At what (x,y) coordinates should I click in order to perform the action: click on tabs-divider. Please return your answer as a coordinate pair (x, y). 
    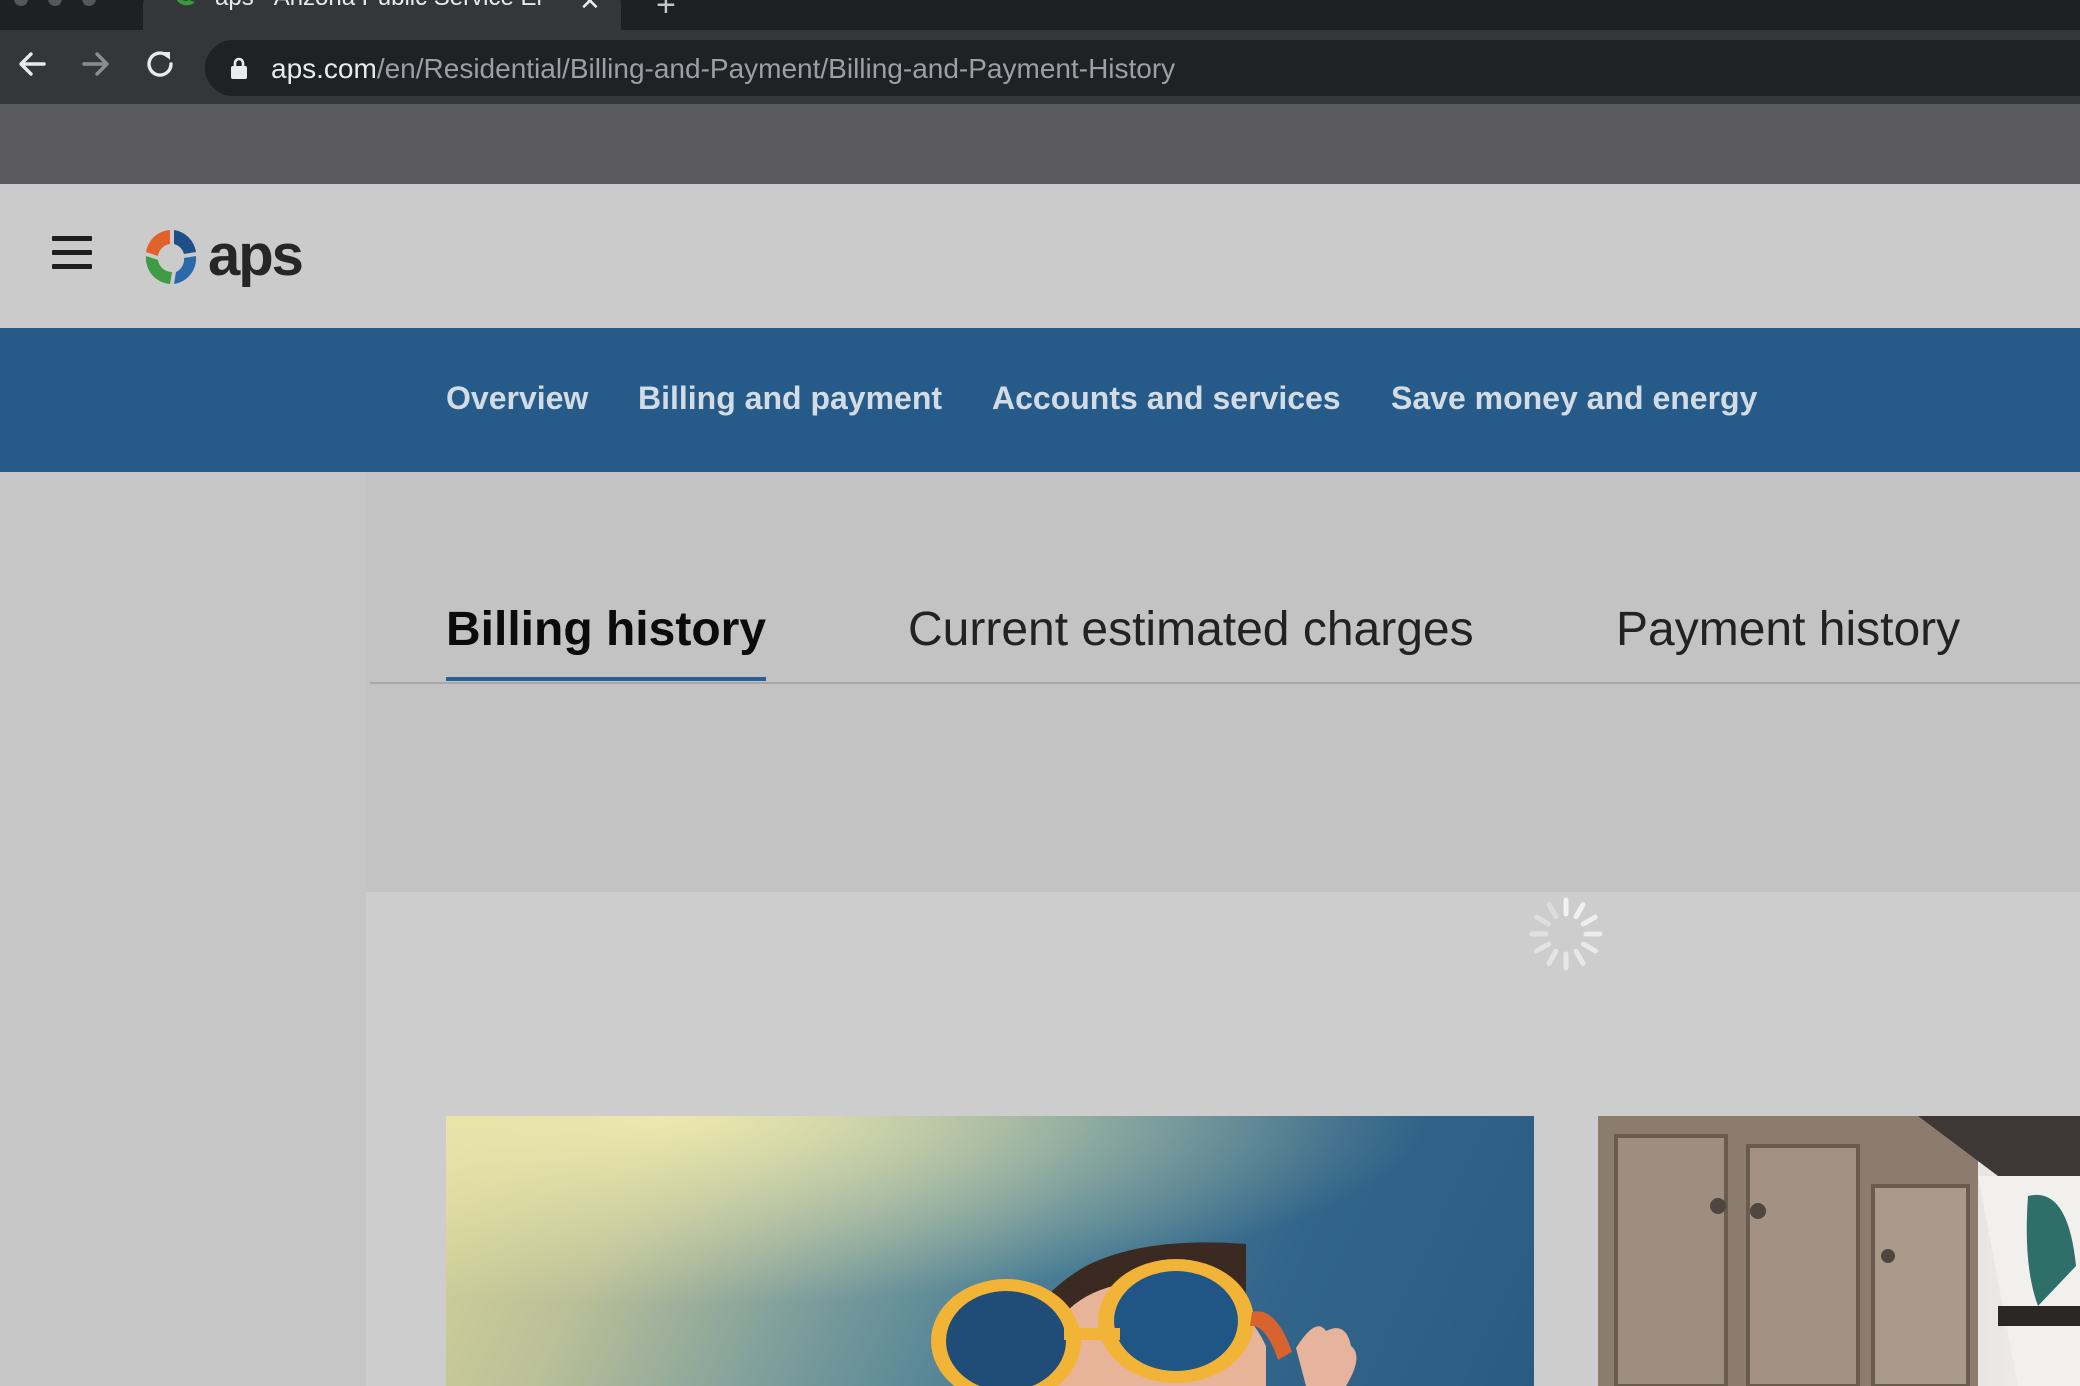
    Looking at the image, I should click on (1225, 683).